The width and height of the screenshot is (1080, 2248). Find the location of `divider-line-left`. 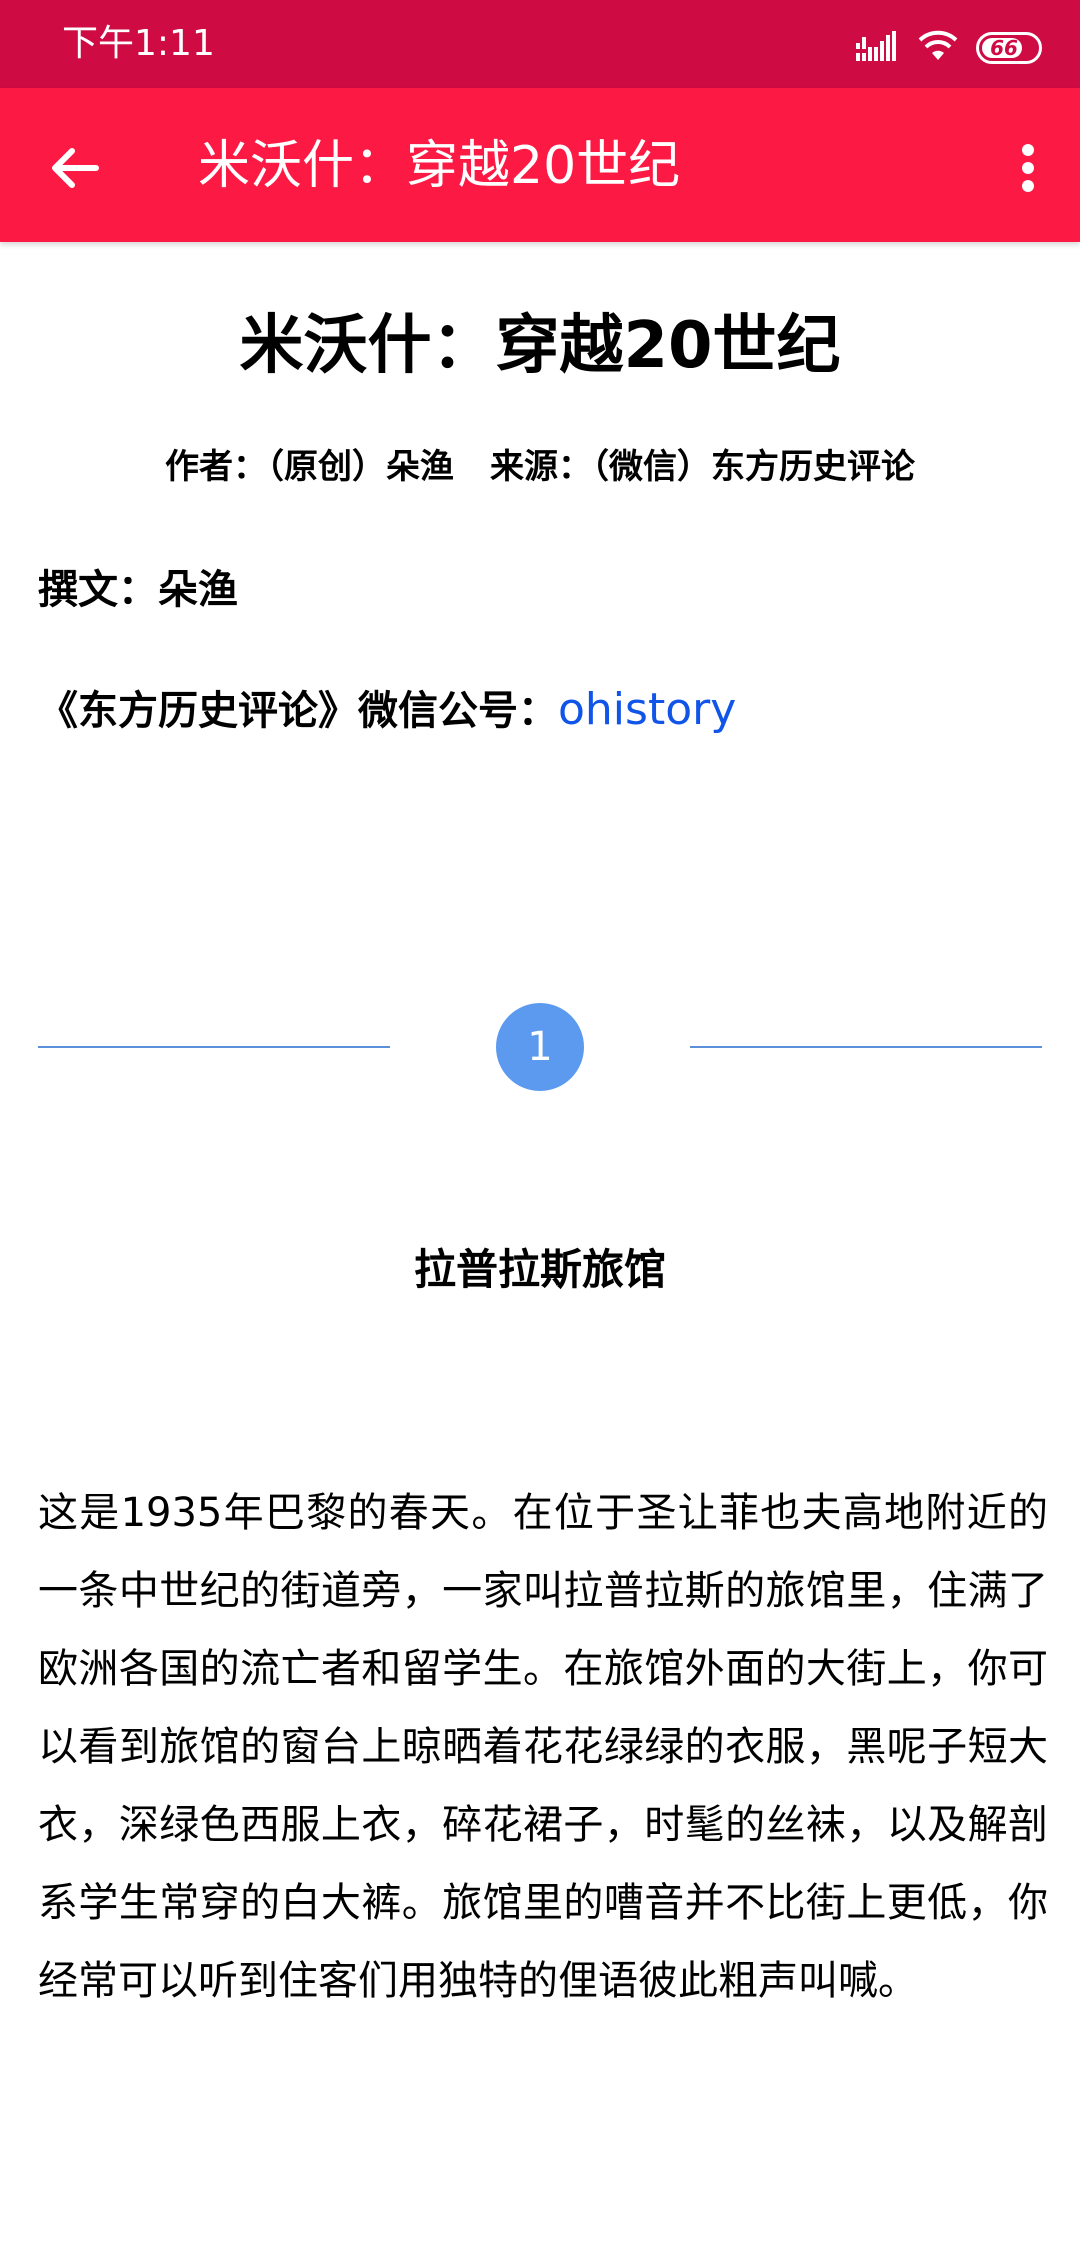

divider-line-left is located at coordinates (214, 1047).